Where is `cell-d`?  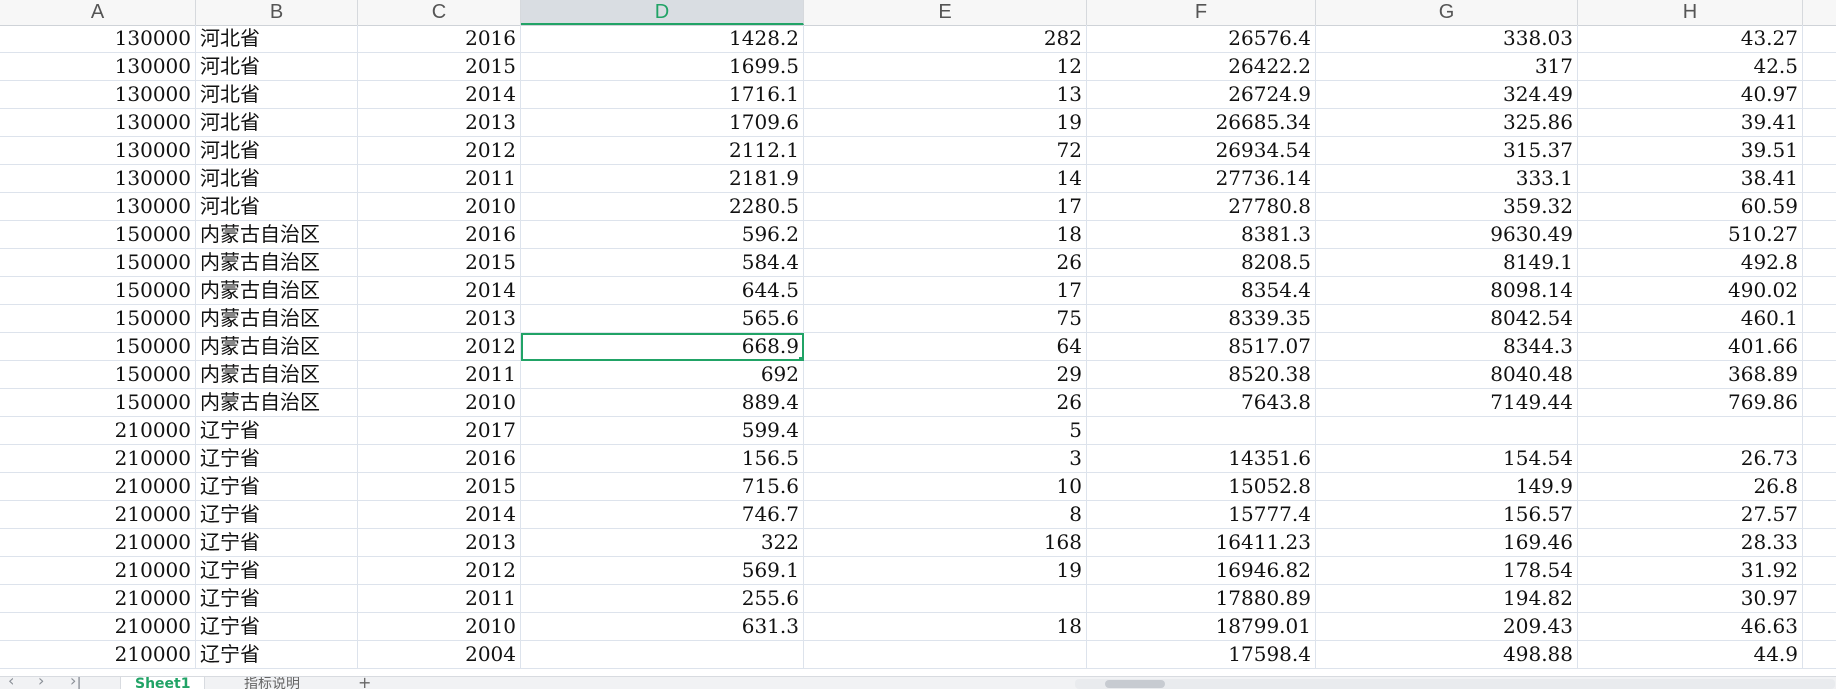
cell-d is located at coordinates (662, 655).